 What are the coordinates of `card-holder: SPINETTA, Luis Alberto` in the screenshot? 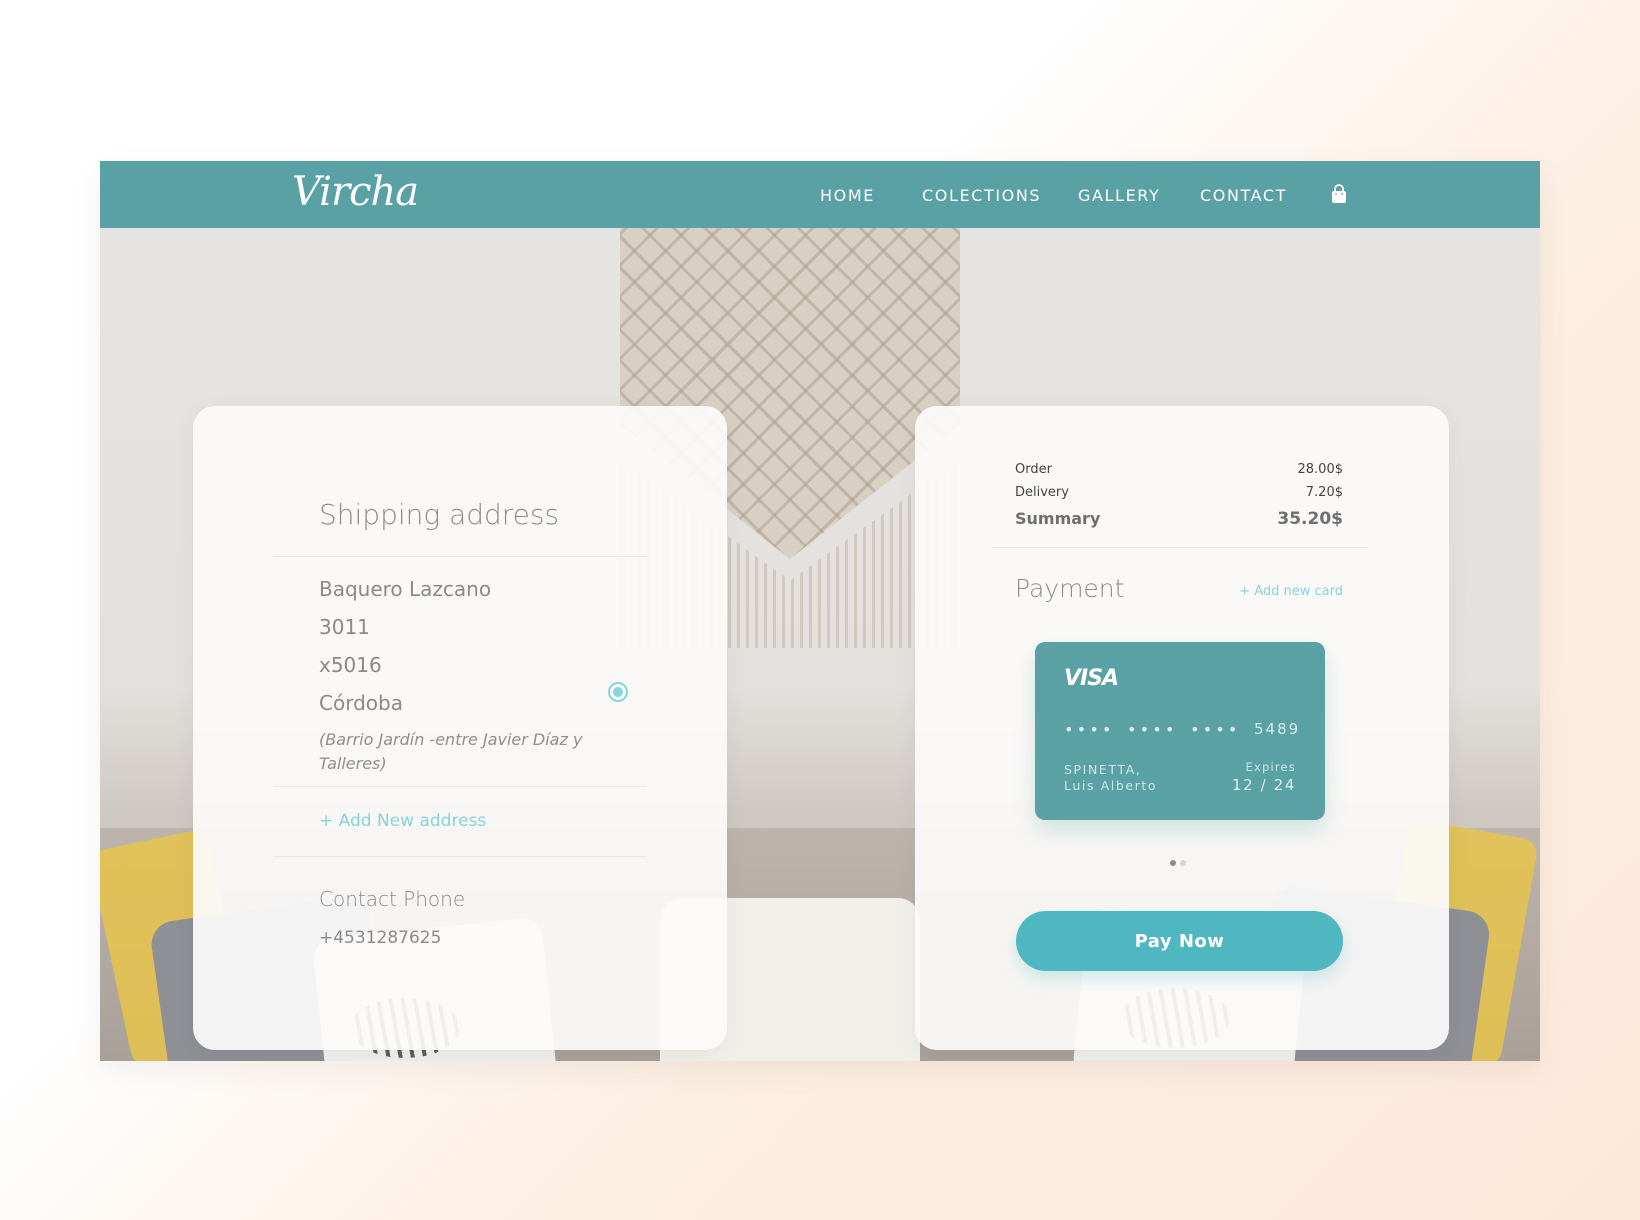 It's located at (1110, 778).